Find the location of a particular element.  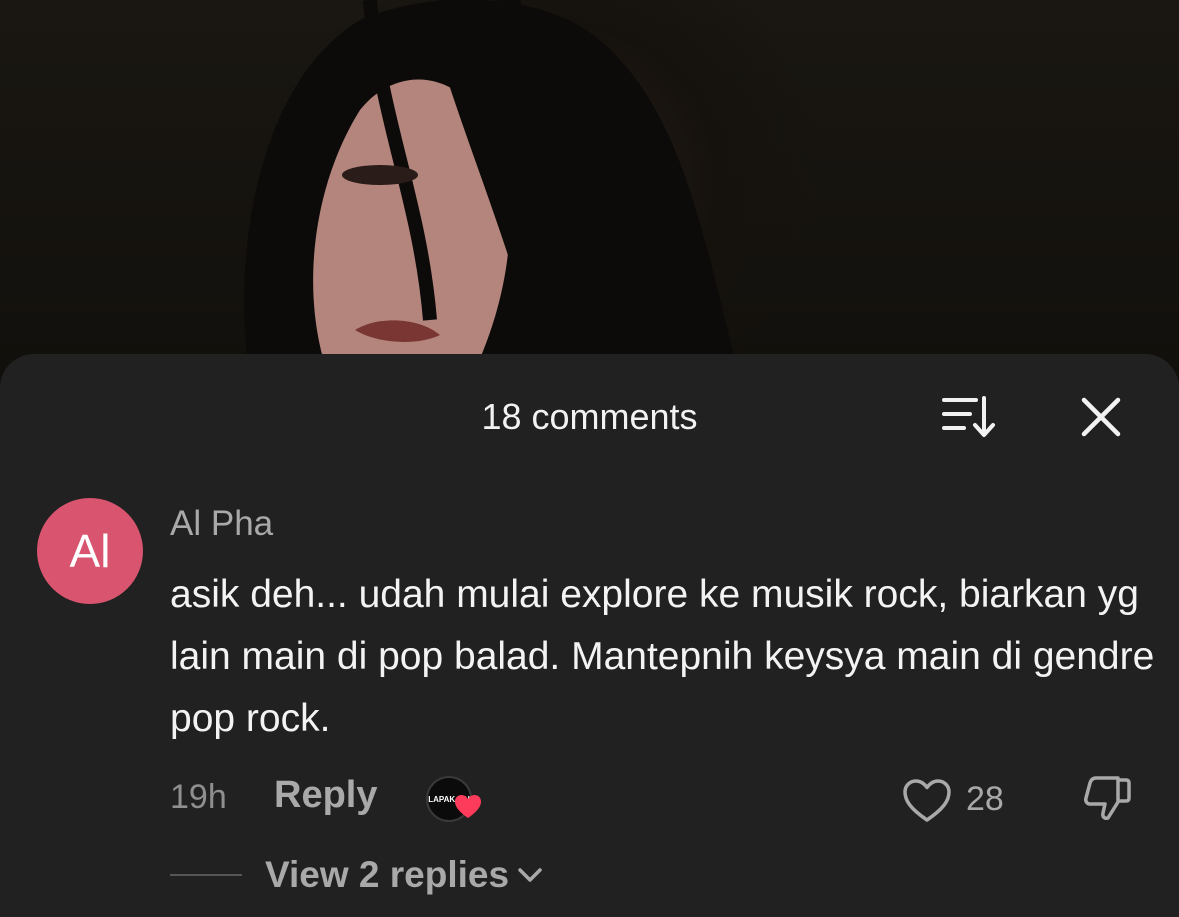

reply-button: Reply is located at coordinates (325, 795).